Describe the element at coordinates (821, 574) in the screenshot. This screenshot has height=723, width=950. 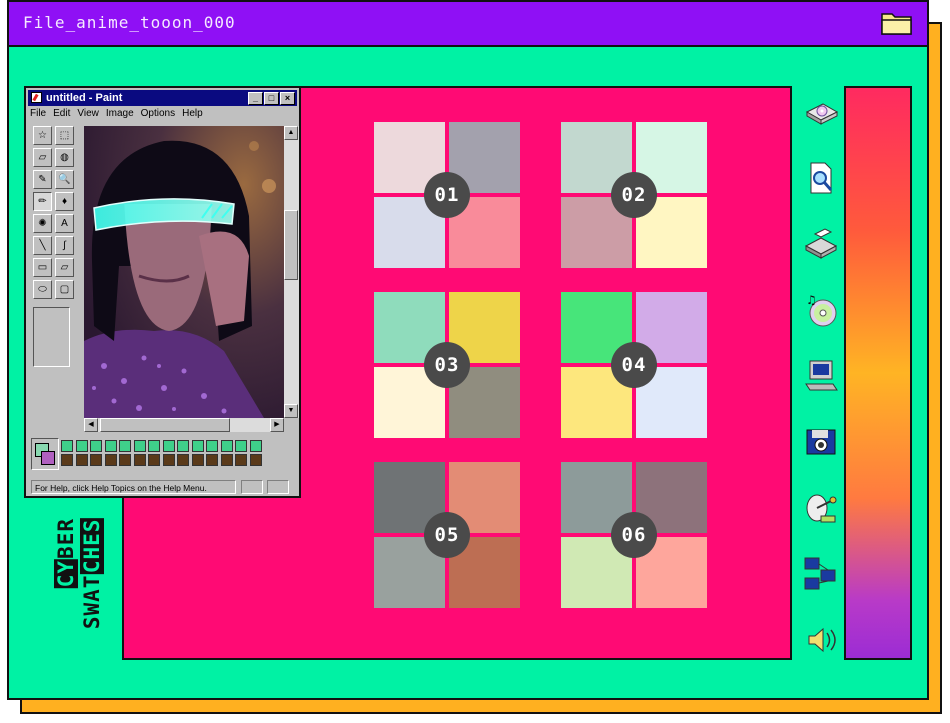
I see `network-icon` at that location.